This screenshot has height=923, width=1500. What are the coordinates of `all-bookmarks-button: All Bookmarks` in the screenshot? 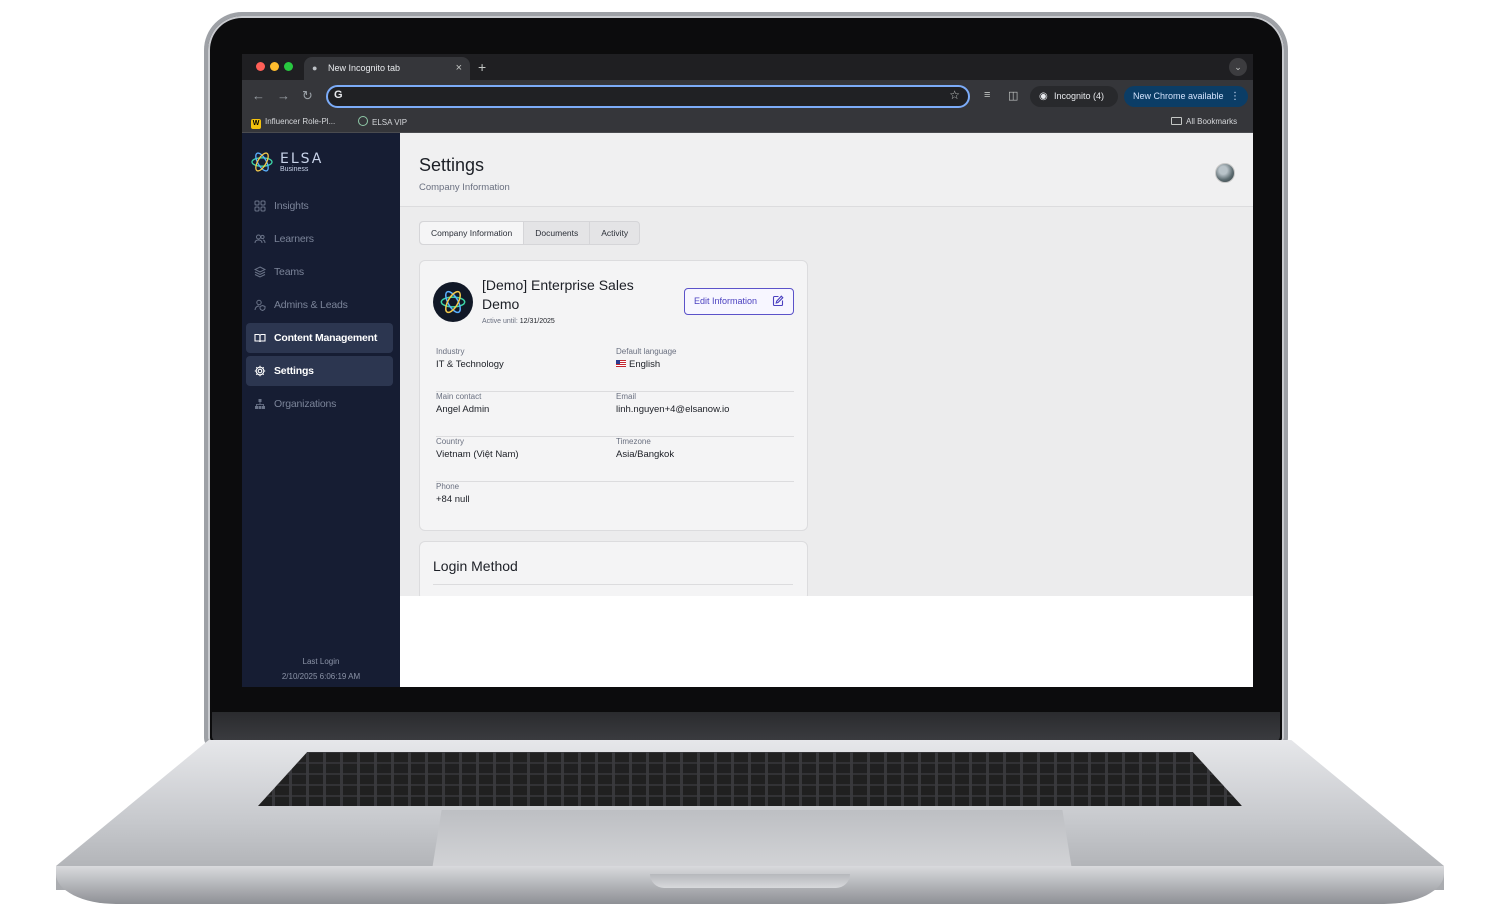 It's located at (1204, 122).